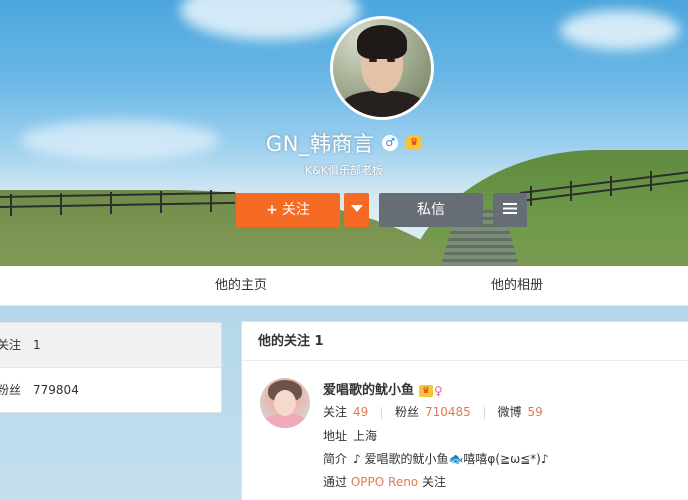 This screenshot has width=688, height=500. What do you see at coordinates (519, 412) in the screenshot?
I see `user-stat-posts: 微博 59` at bounding box center [519, 412].